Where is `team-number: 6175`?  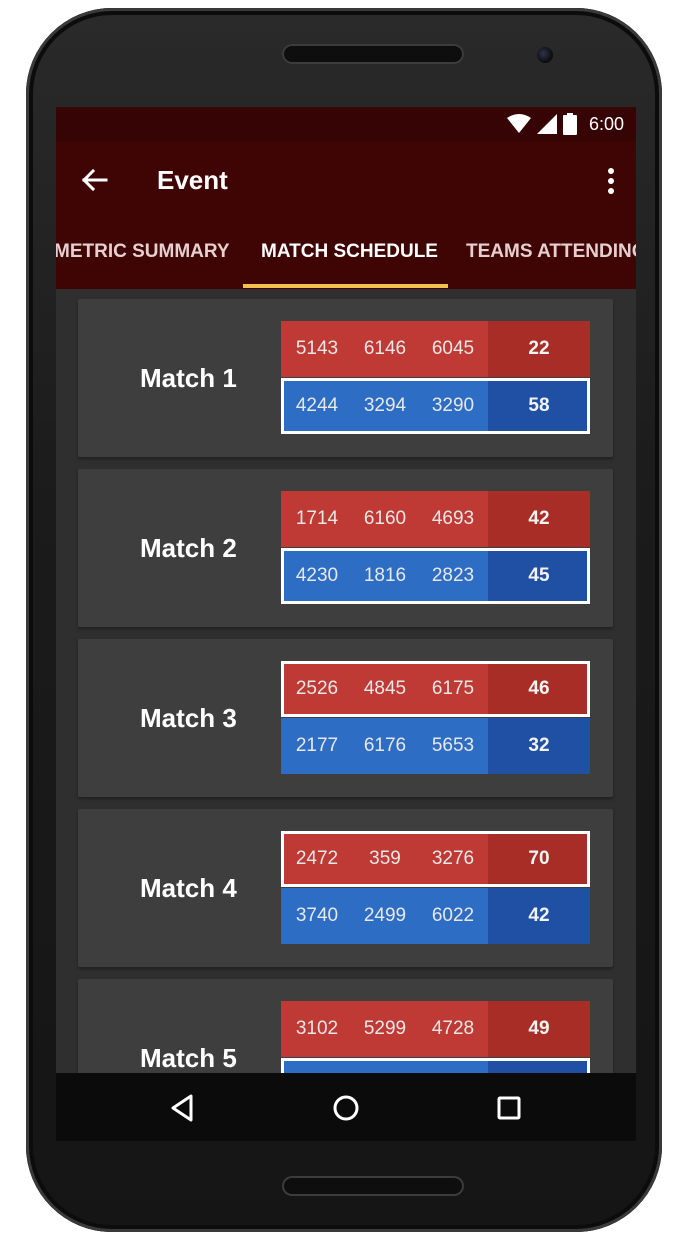
team-number: 6175 is located at coordinates (453, 689).